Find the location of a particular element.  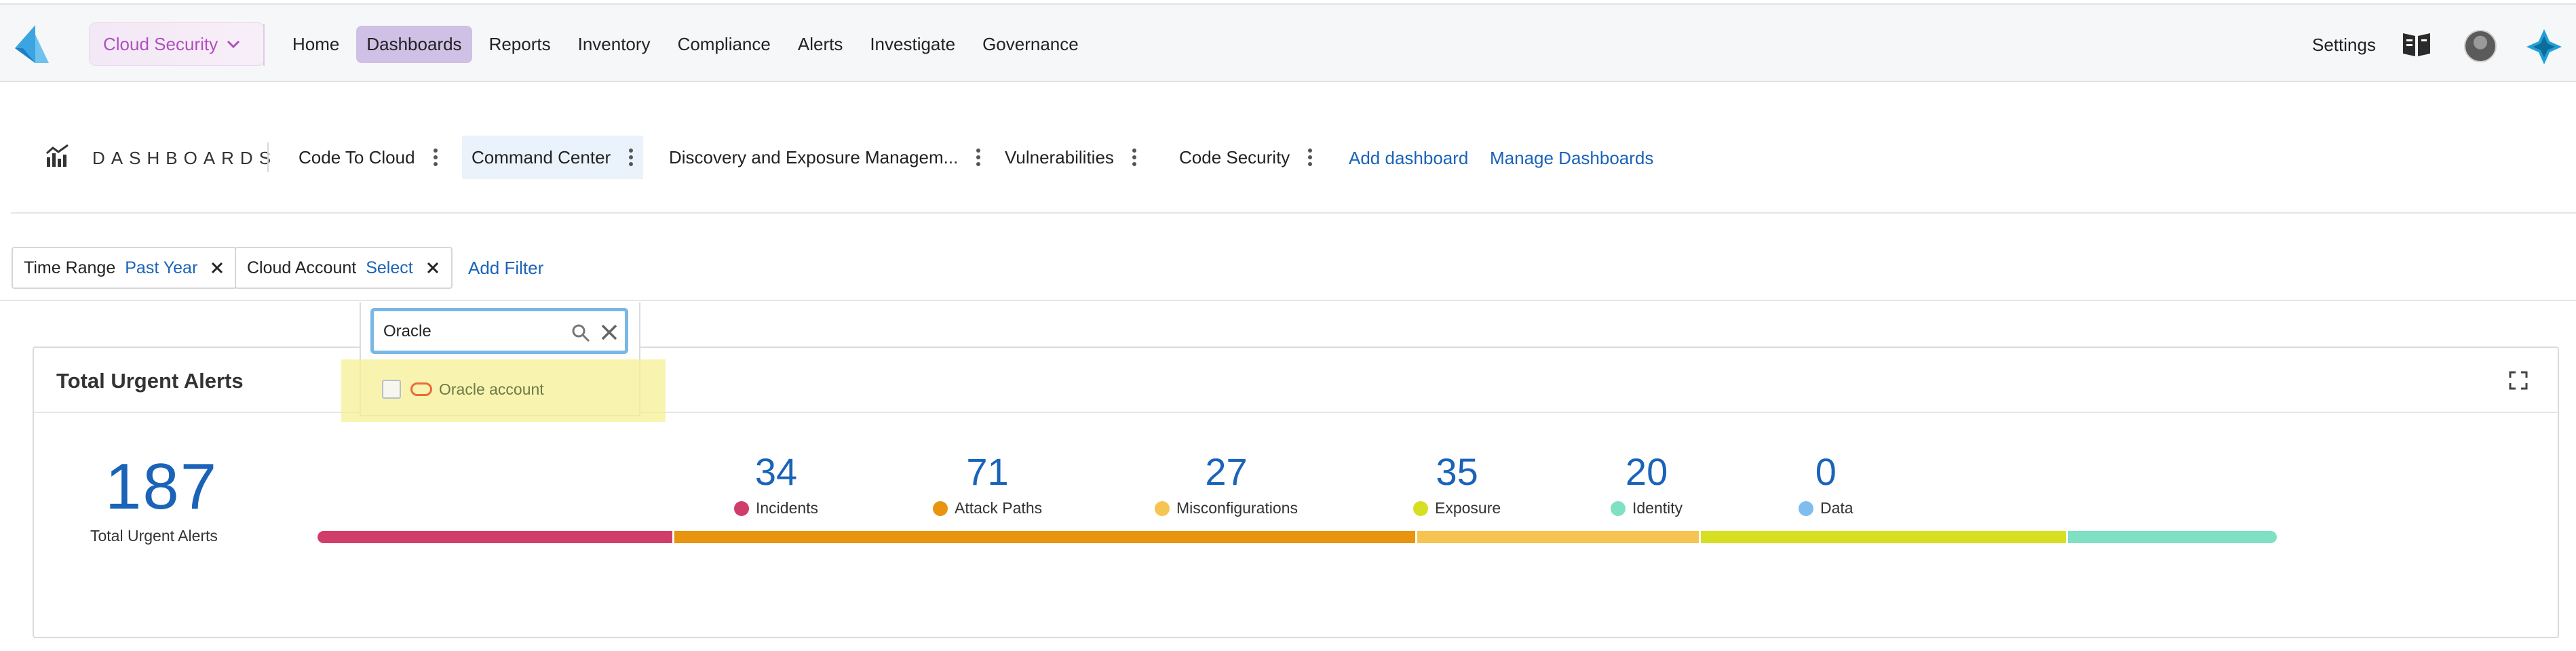

identity-dot is located at coordinates (1619, 508).